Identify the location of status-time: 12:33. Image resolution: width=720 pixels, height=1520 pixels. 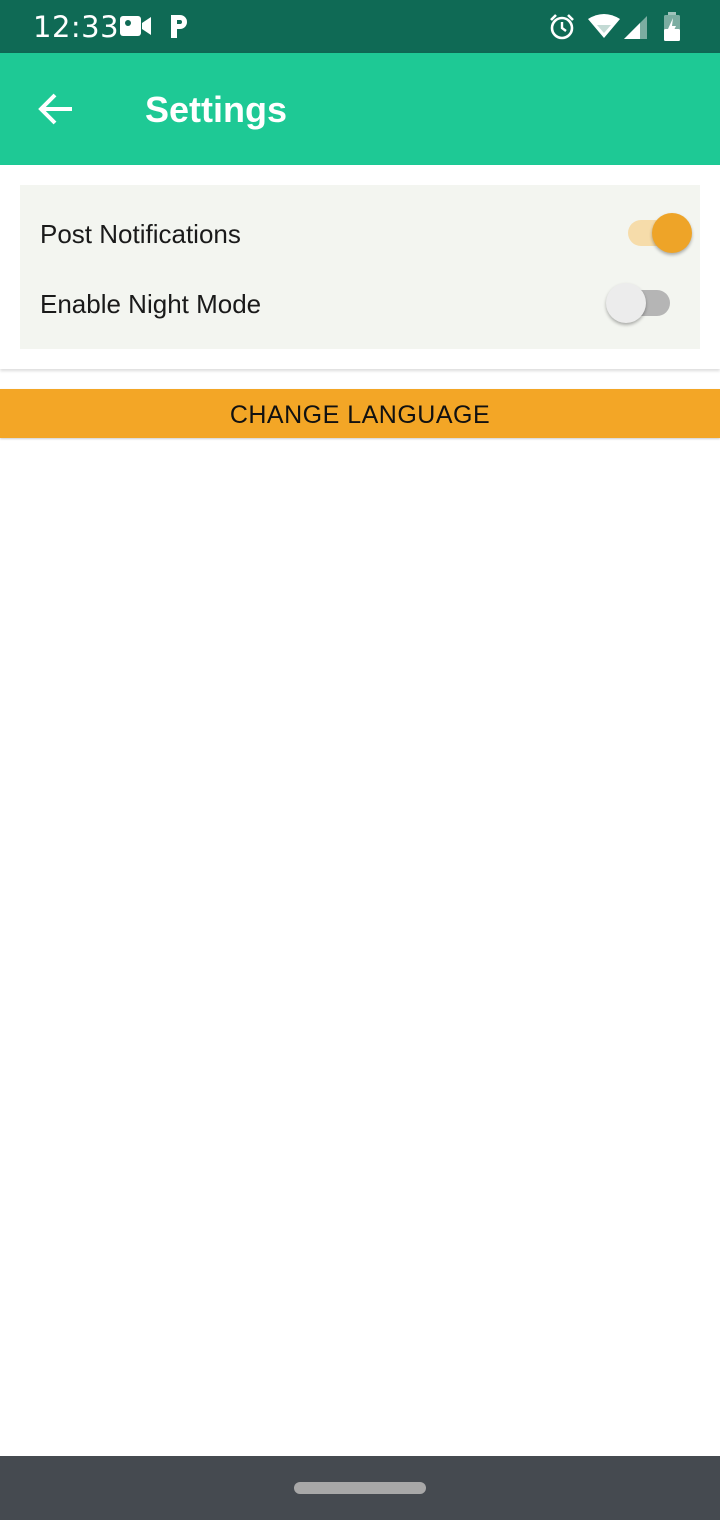
(76, 27).